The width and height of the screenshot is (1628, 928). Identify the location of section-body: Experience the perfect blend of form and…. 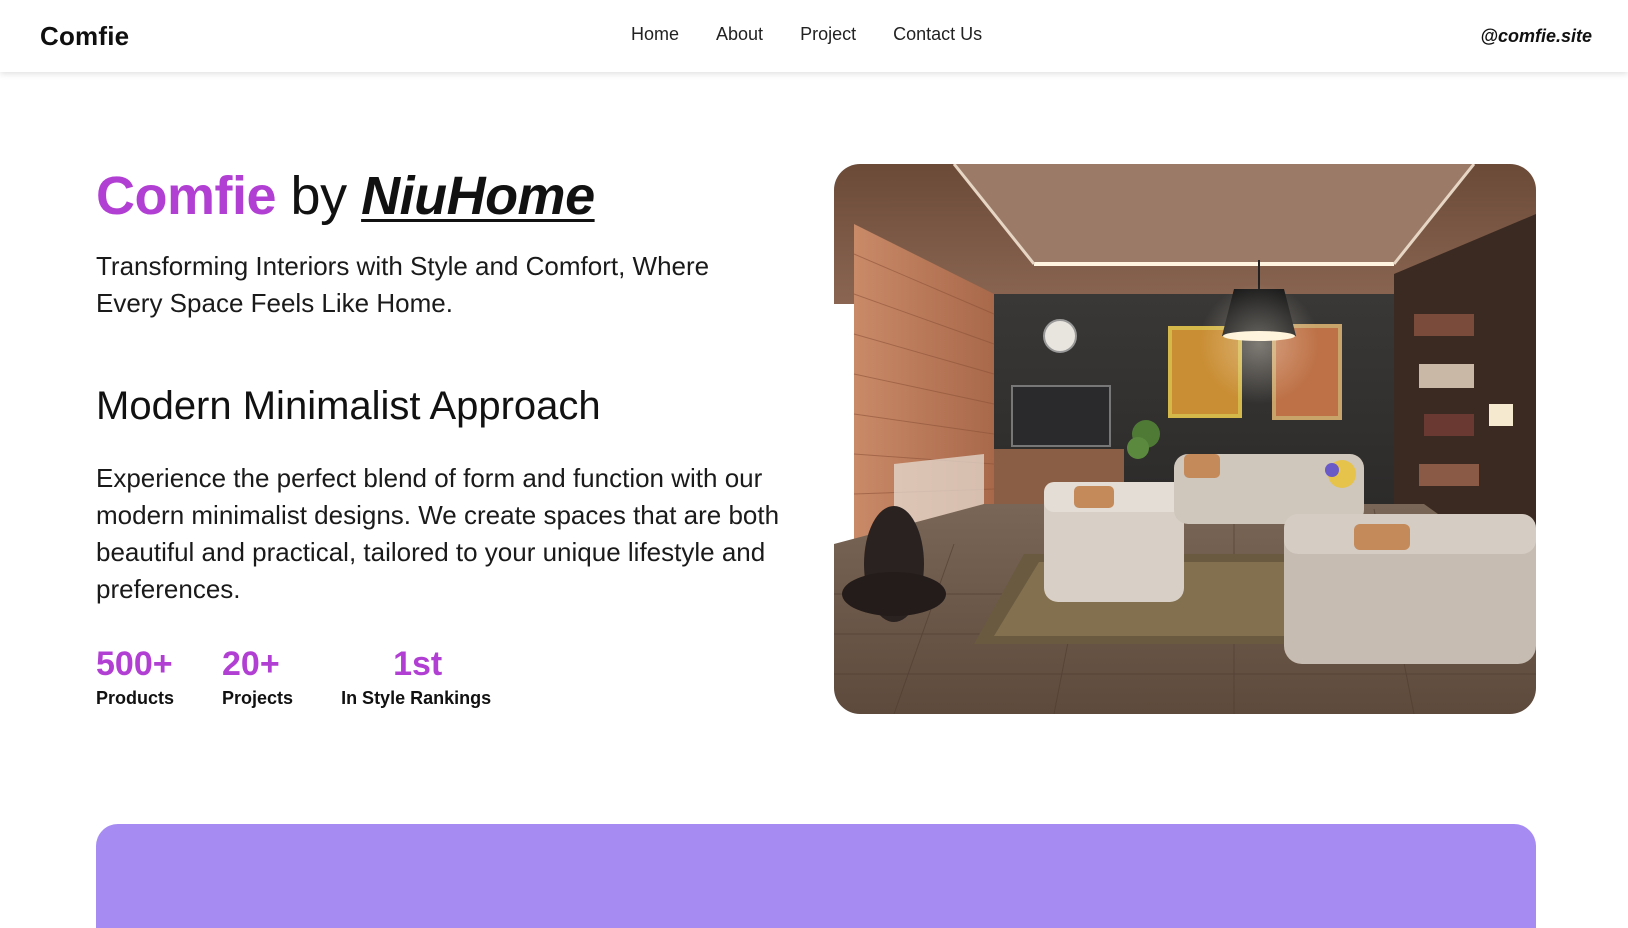
(438, 533).